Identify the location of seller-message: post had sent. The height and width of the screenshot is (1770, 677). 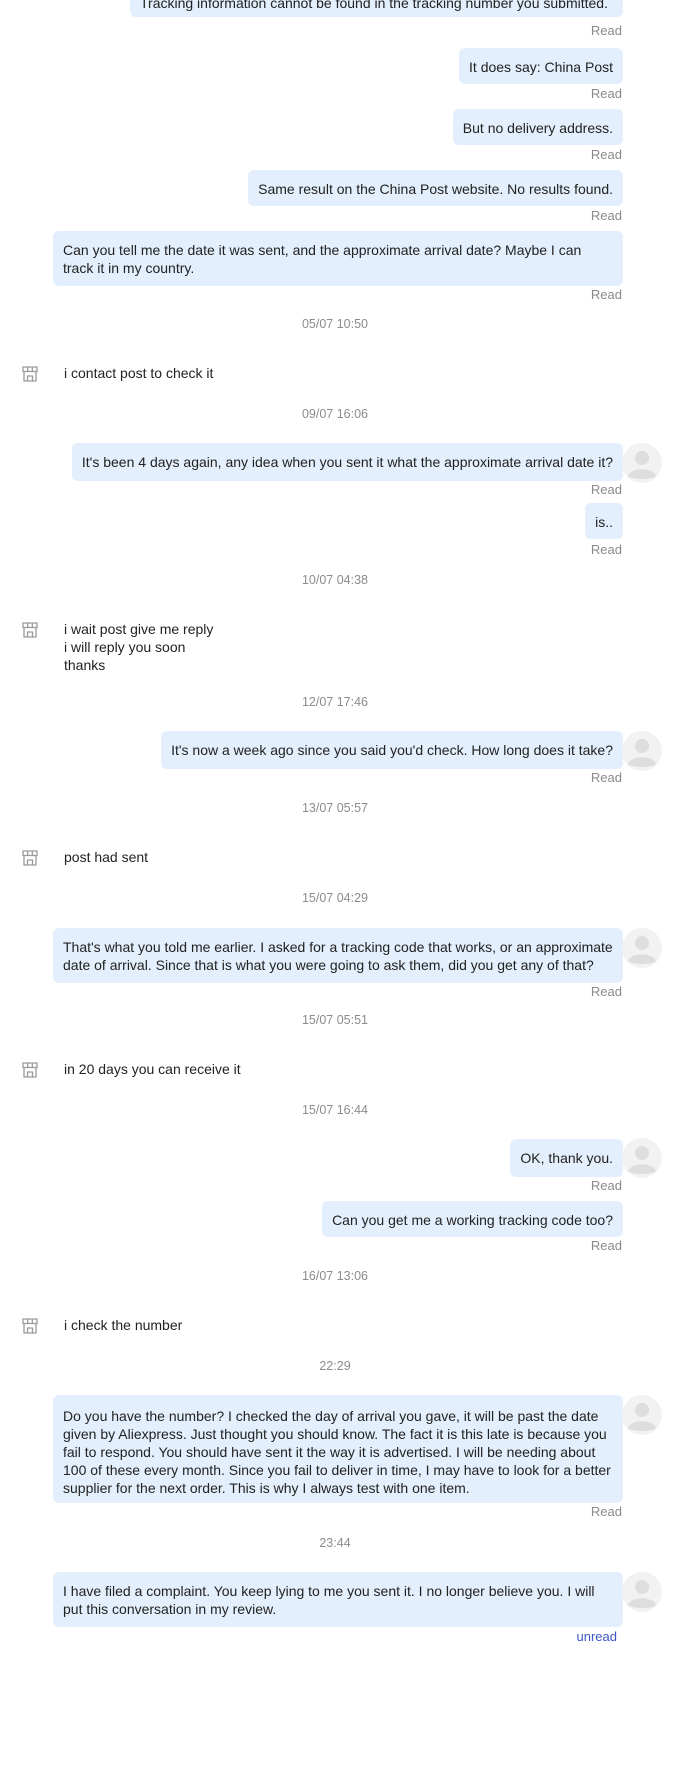
(106, 857).